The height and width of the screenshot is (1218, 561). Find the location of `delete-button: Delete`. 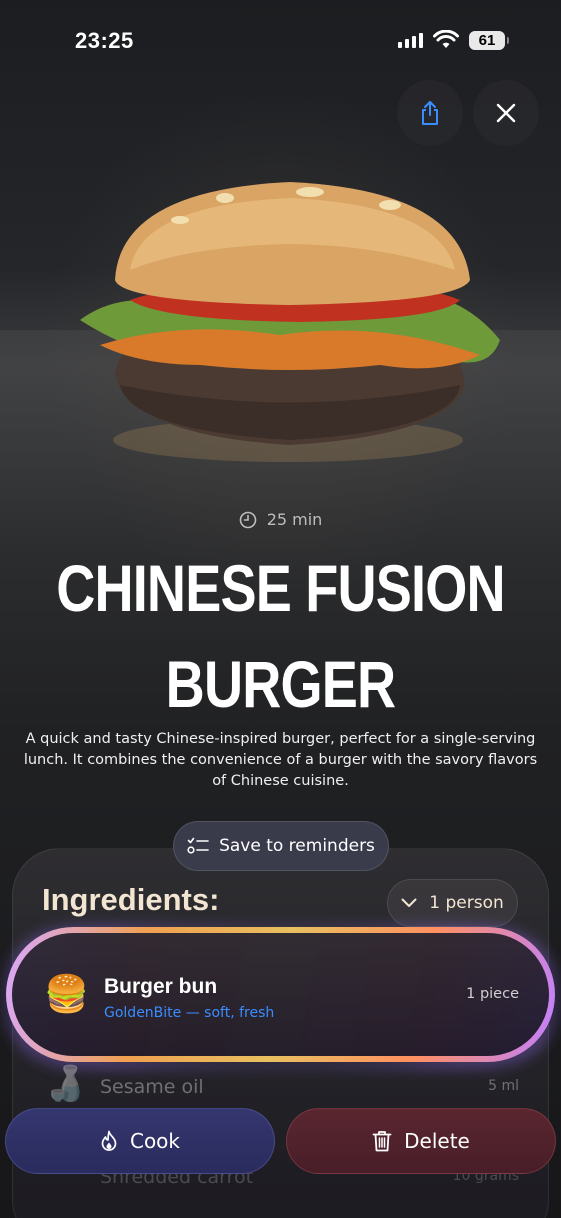

delete-button: Delete is located at coordinates (421, 1141).